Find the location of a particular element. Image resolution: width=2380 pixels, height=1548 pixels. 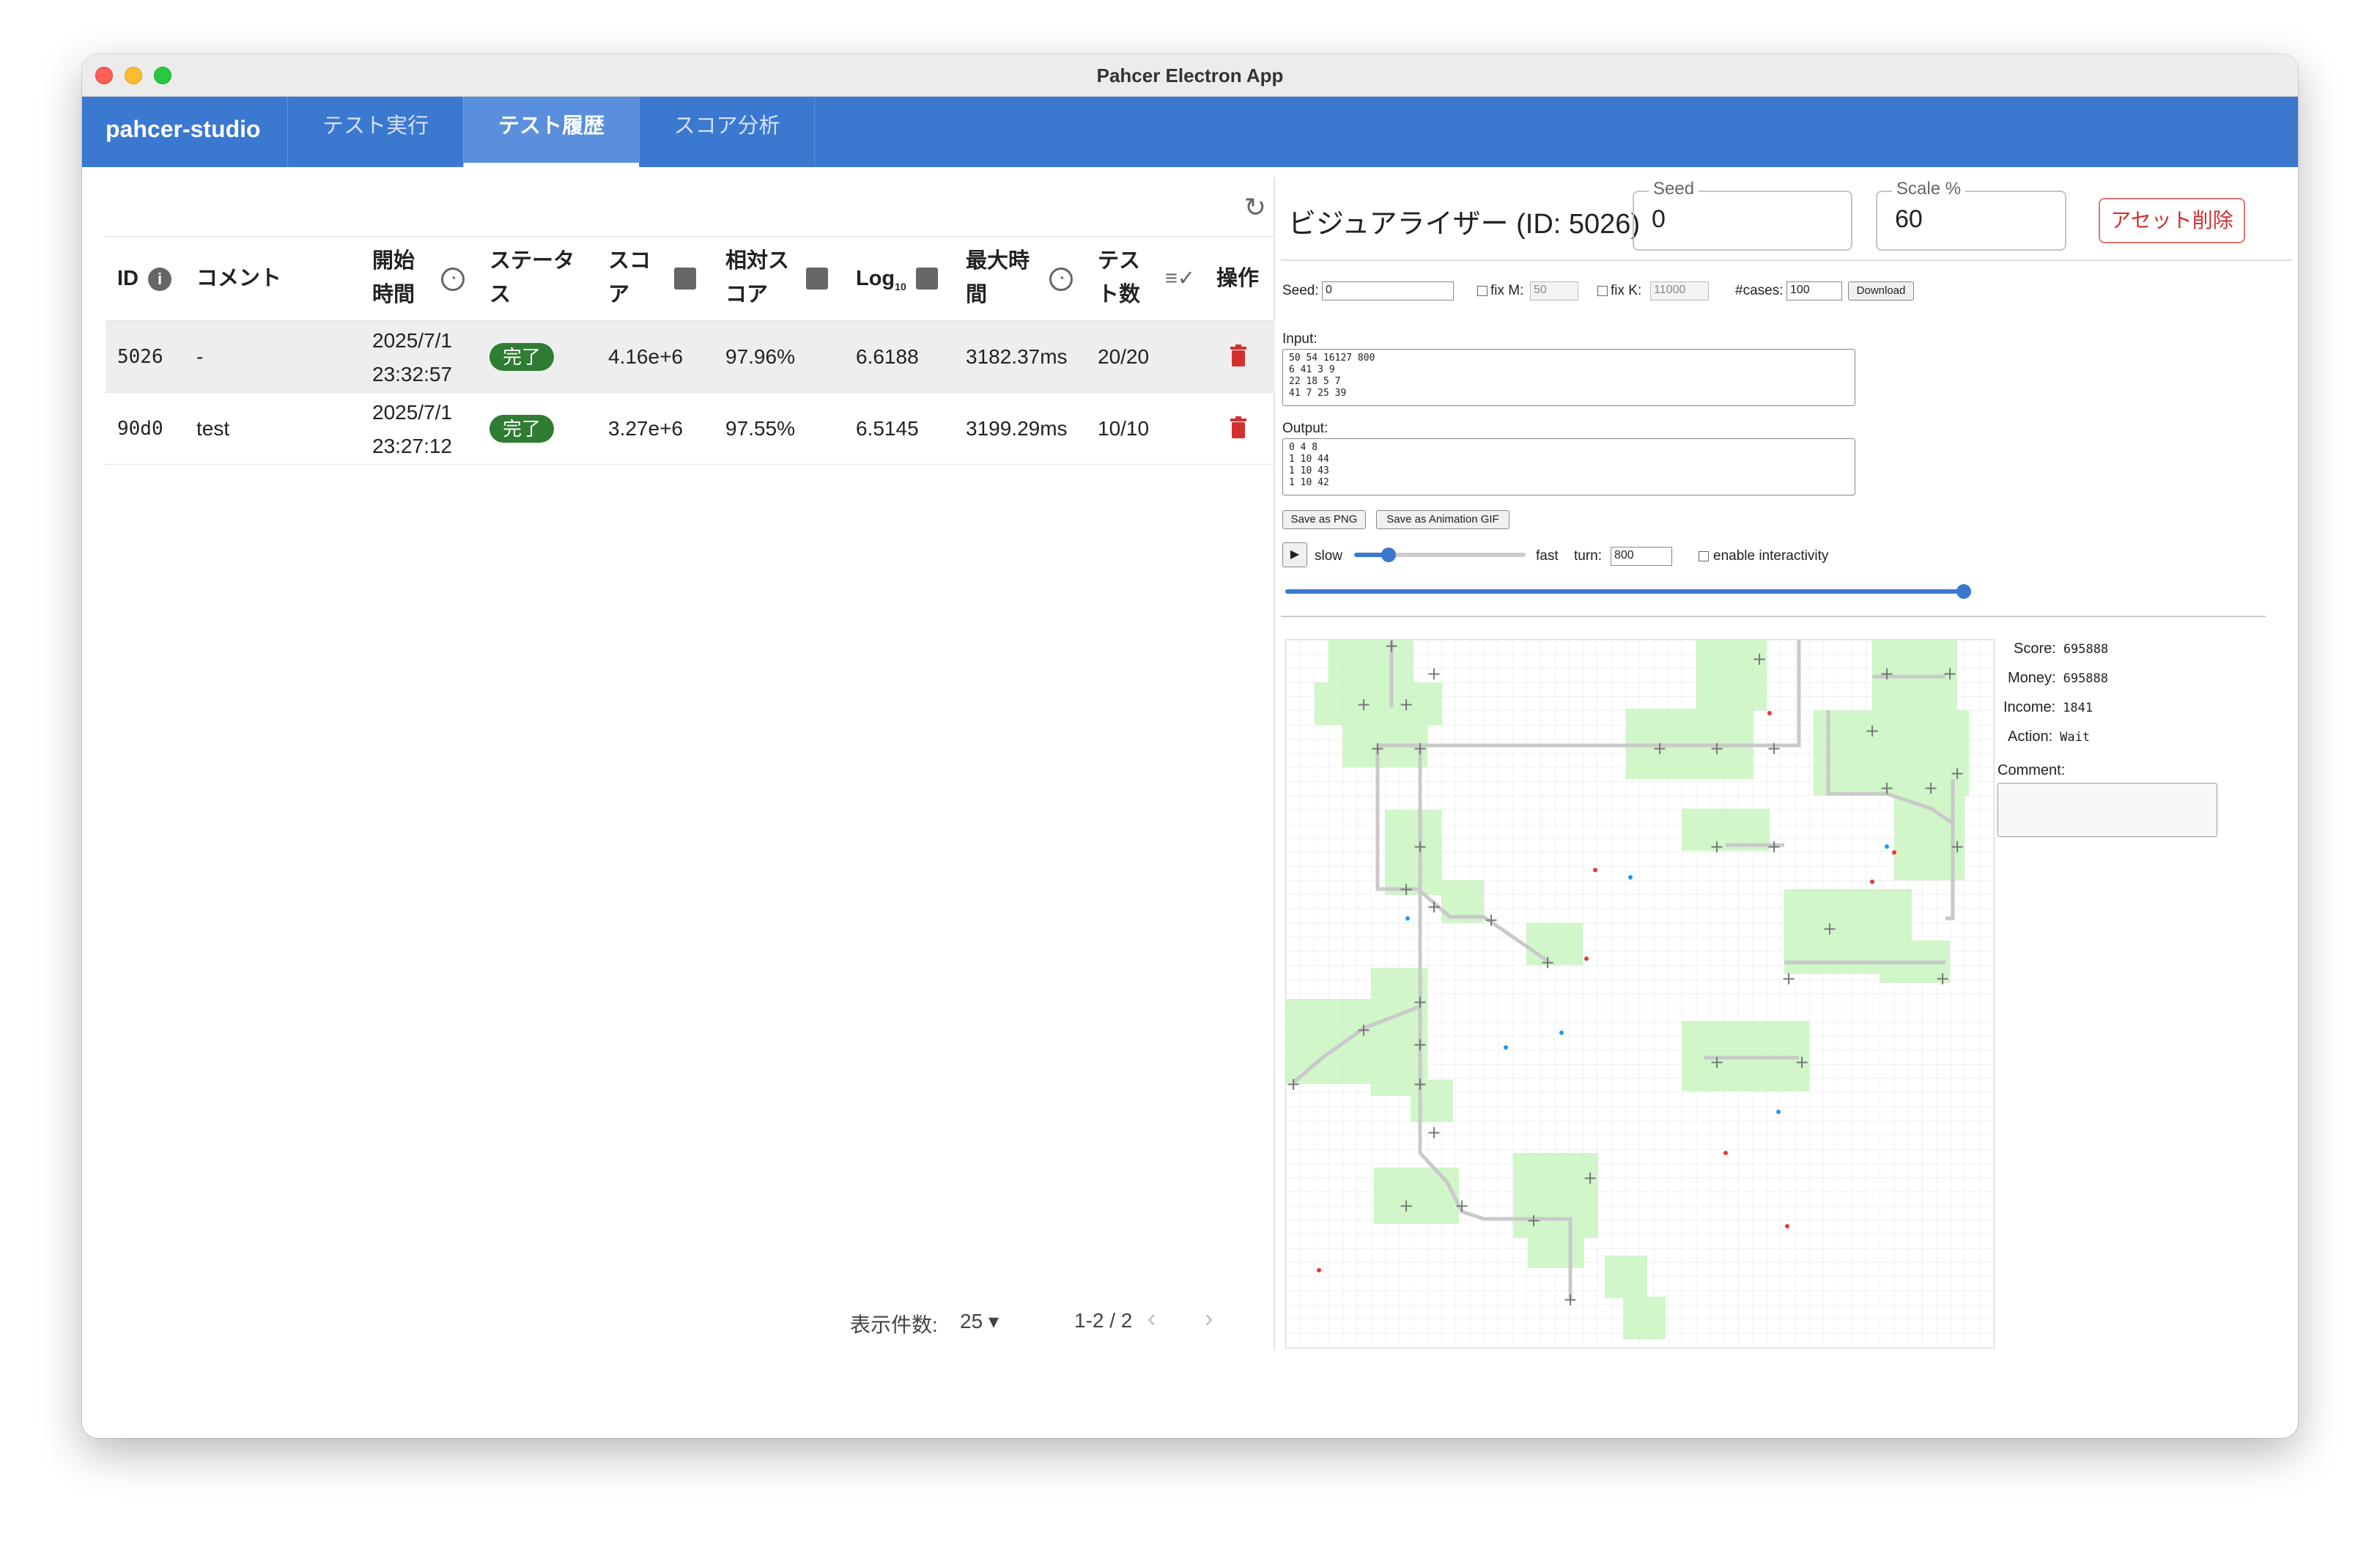

turn-slider-thumb is located at coordinates (1963, 591).